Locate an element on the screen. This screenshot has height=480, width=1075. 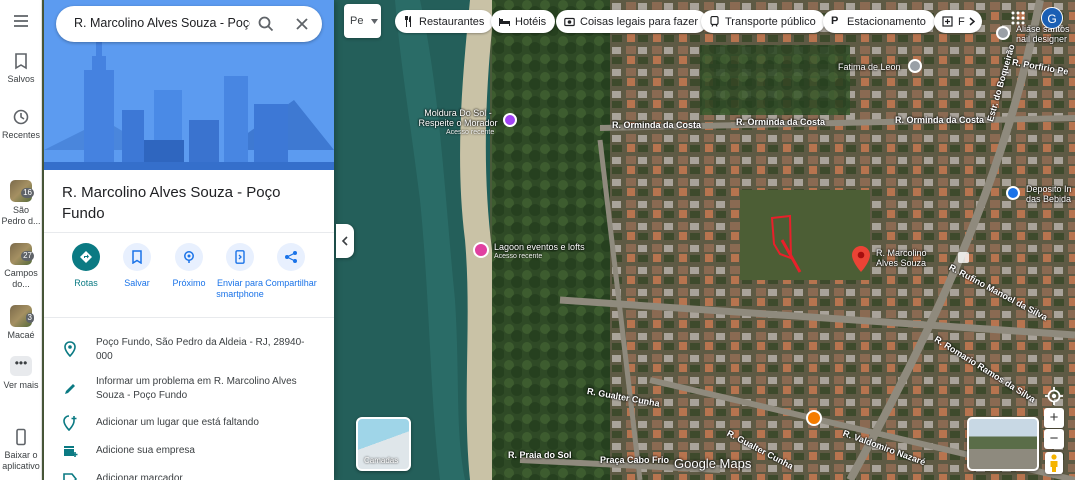
avatar: G is located at coordinates (1052, 18).